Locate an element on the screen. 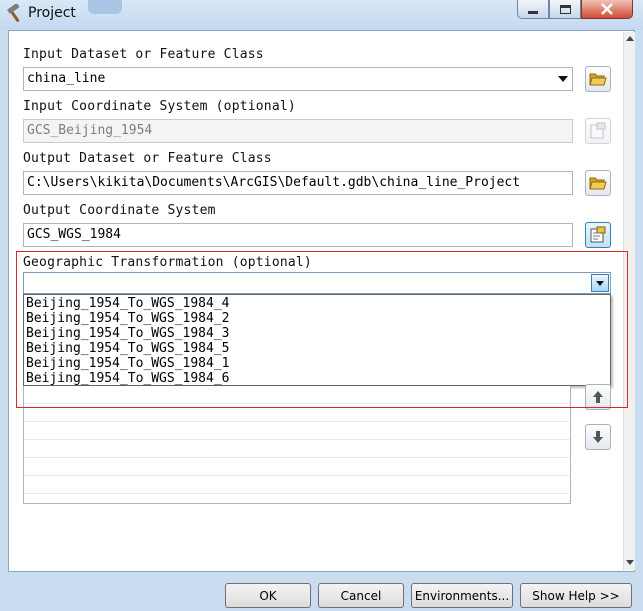  minimize-button is located at coordinates (533, 9).